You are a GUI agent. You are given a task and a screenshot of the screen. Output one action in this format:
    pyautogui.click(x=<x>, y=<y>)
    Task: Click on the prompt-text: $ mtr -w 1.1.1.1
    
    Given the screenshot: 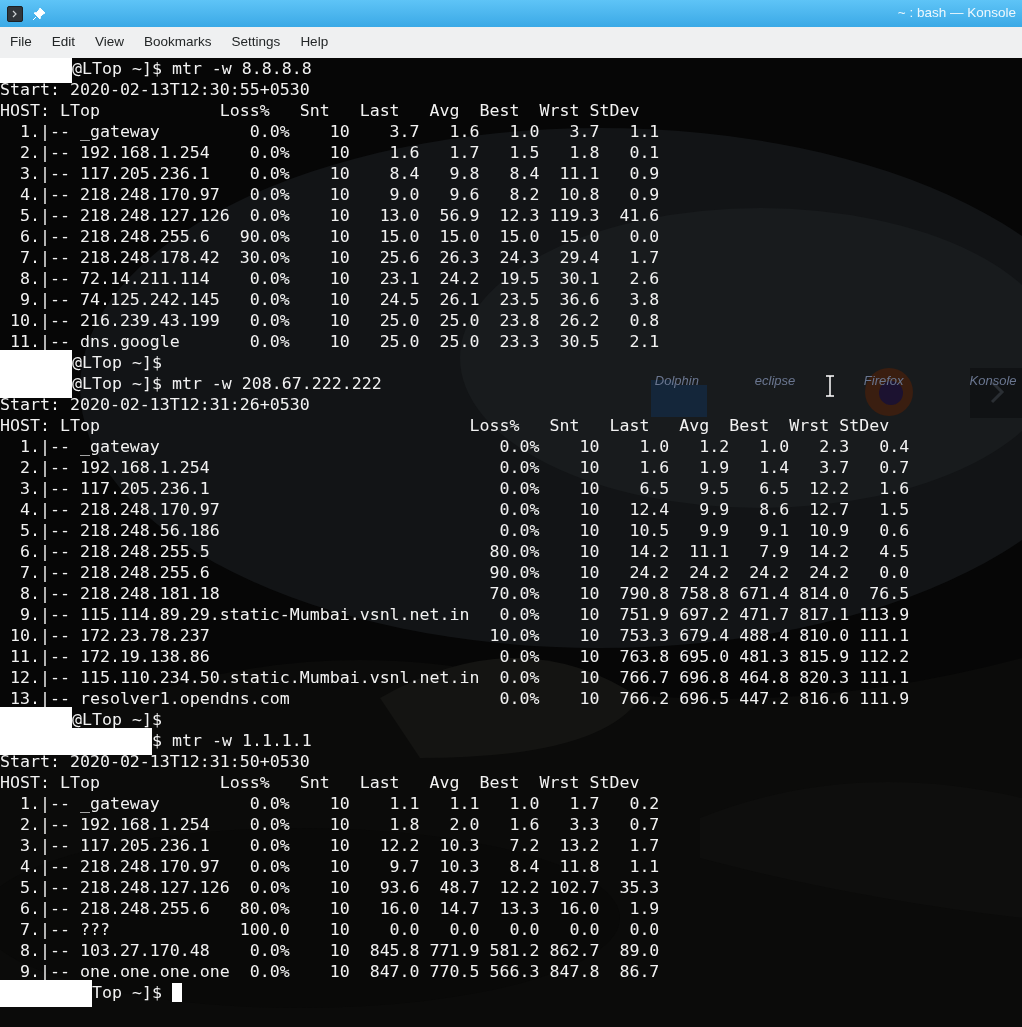 What is the action you would take?
    pyautogui.click(x=232, y=740)
    